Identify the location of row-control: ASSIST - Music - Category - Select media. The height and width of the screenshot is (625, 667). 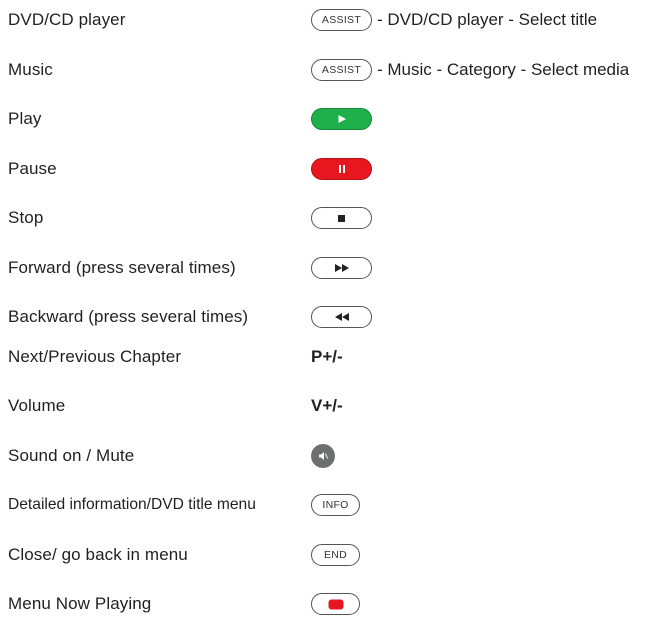
(470, 70).